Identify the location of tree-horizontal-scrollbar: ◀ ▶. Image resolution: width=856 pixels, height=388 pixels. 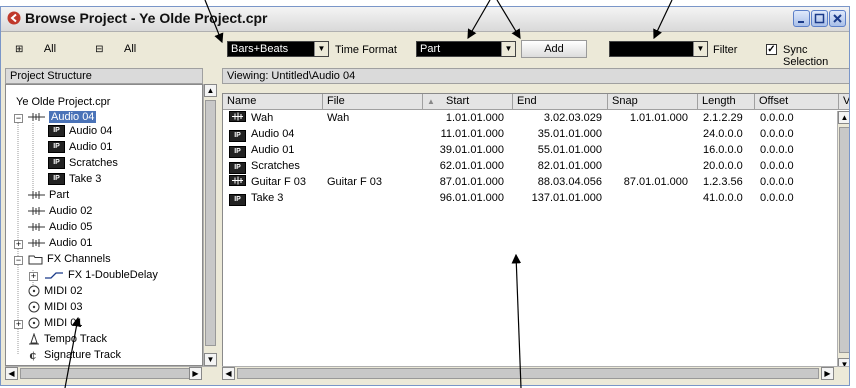
(111, 373).